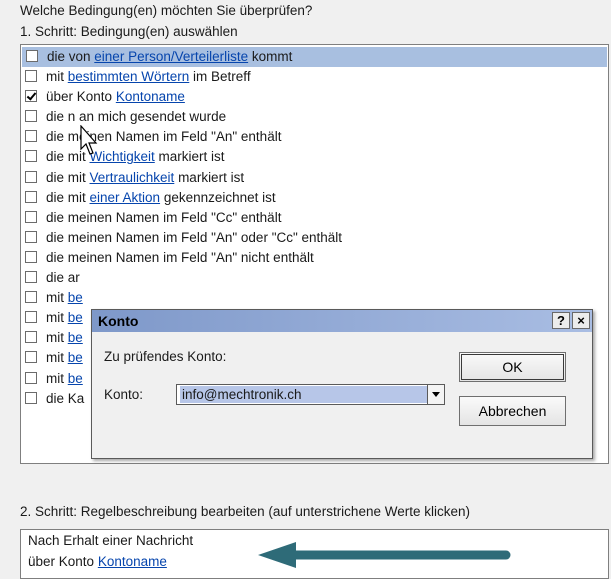 This screenshot has width=611, height=579. Describe the element at coordinates (129, 31) in the screenshot. I see `step1-label: 1. Schritt: Bedingung(en) auswählen` at that location.